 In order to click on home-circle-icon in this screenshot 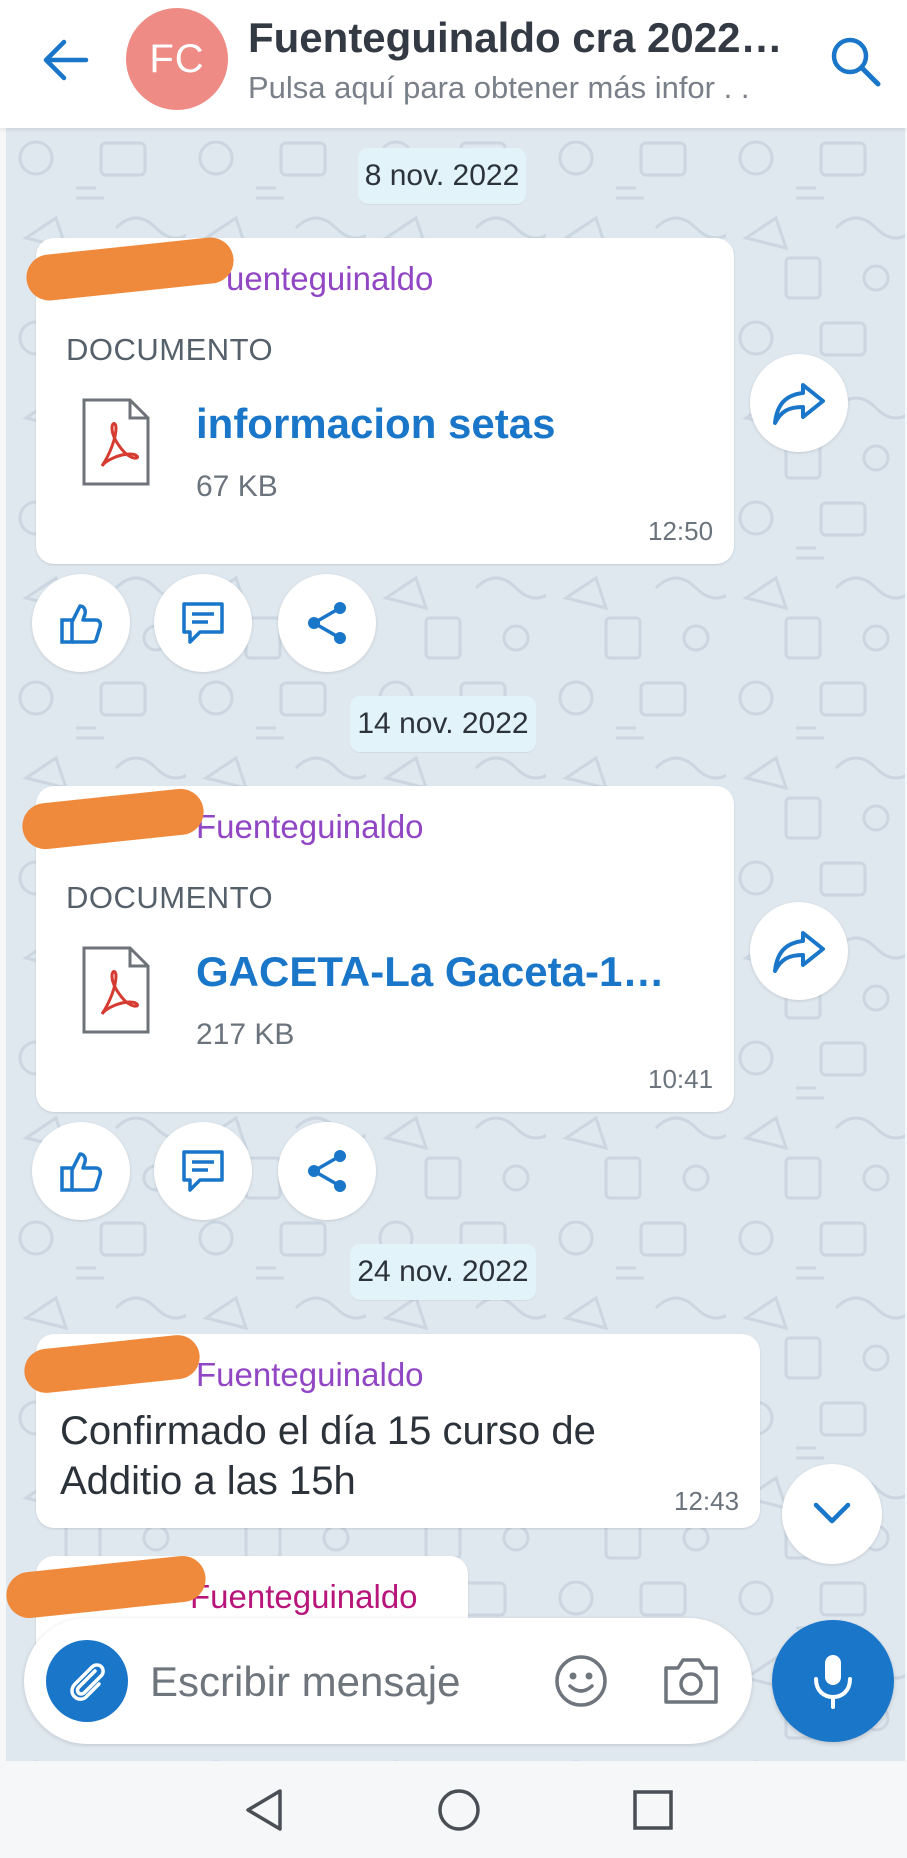, I will do `click(459, 1810)`.